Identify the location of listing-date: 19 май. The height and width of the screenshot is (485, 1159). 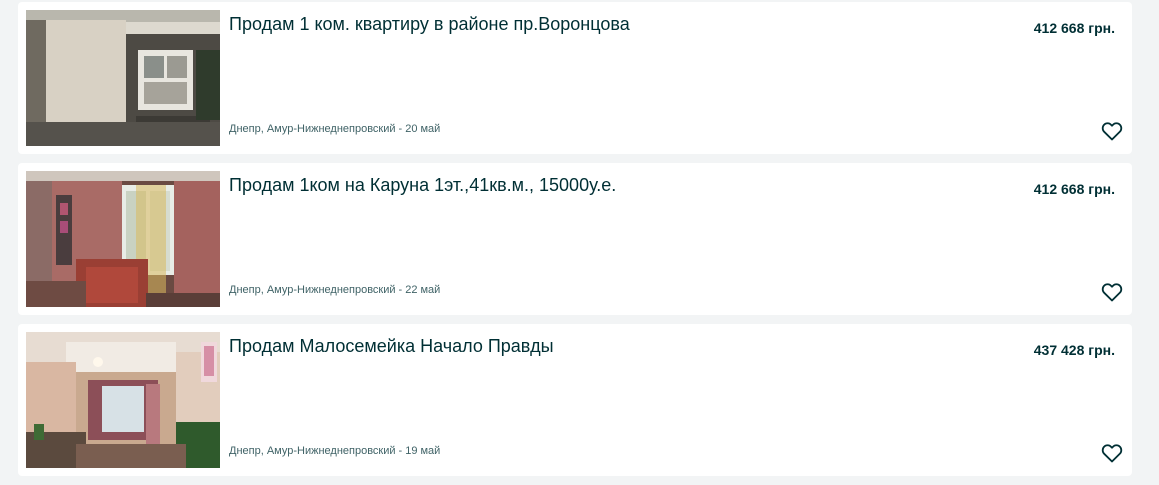
(423, 451).